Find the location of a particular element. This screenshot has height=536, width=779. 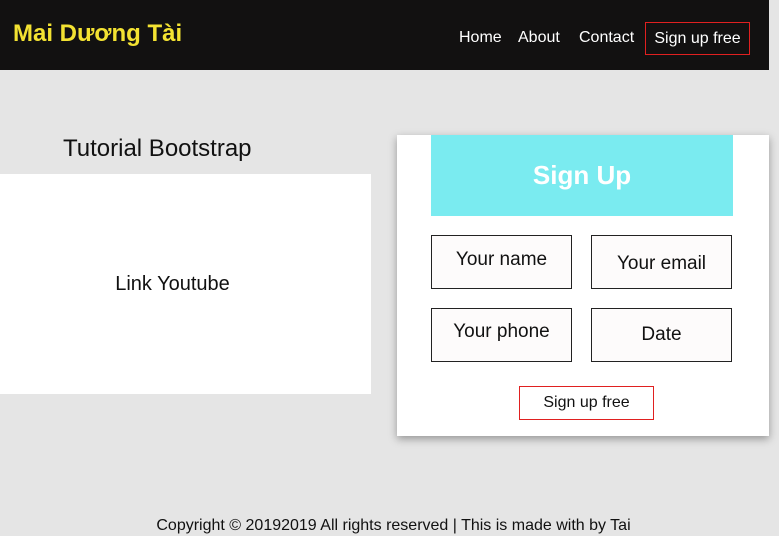

signup-heading: Sign Up is located at coordinates (582, 175).